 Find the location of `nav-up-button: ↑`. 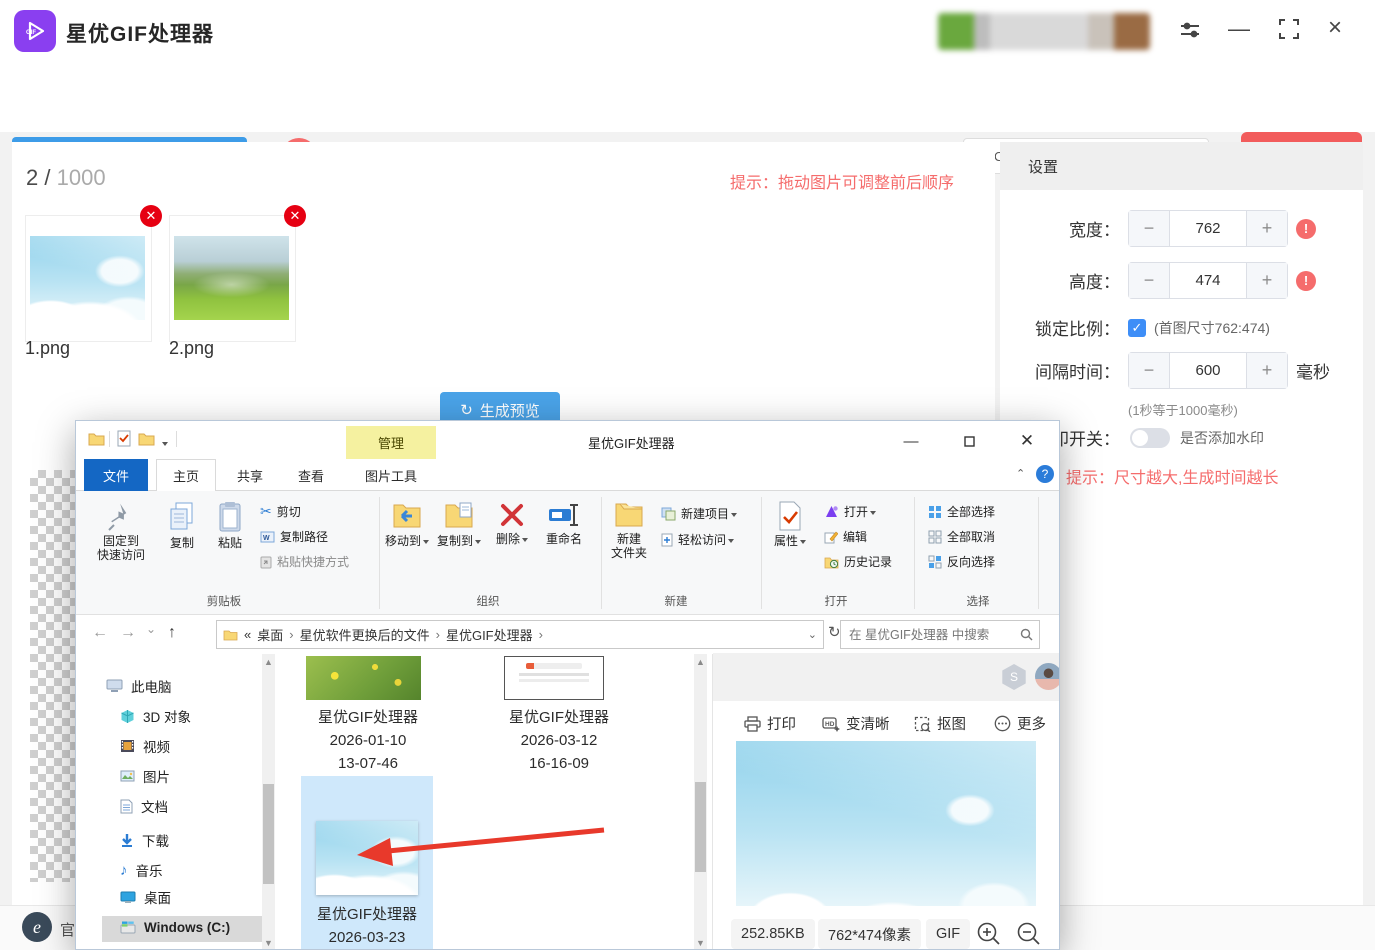

nav-up-button: ↑ is located at coordinates (172, 633).